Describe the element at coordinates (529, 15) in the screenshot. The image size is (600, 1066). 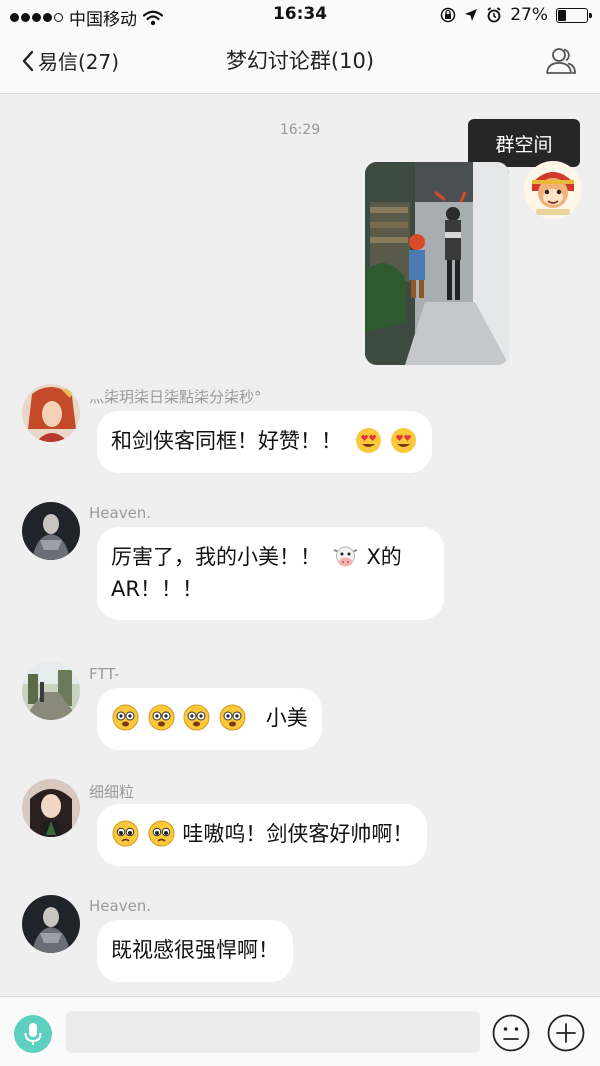
I see `battery-percent: 27%` at that location.